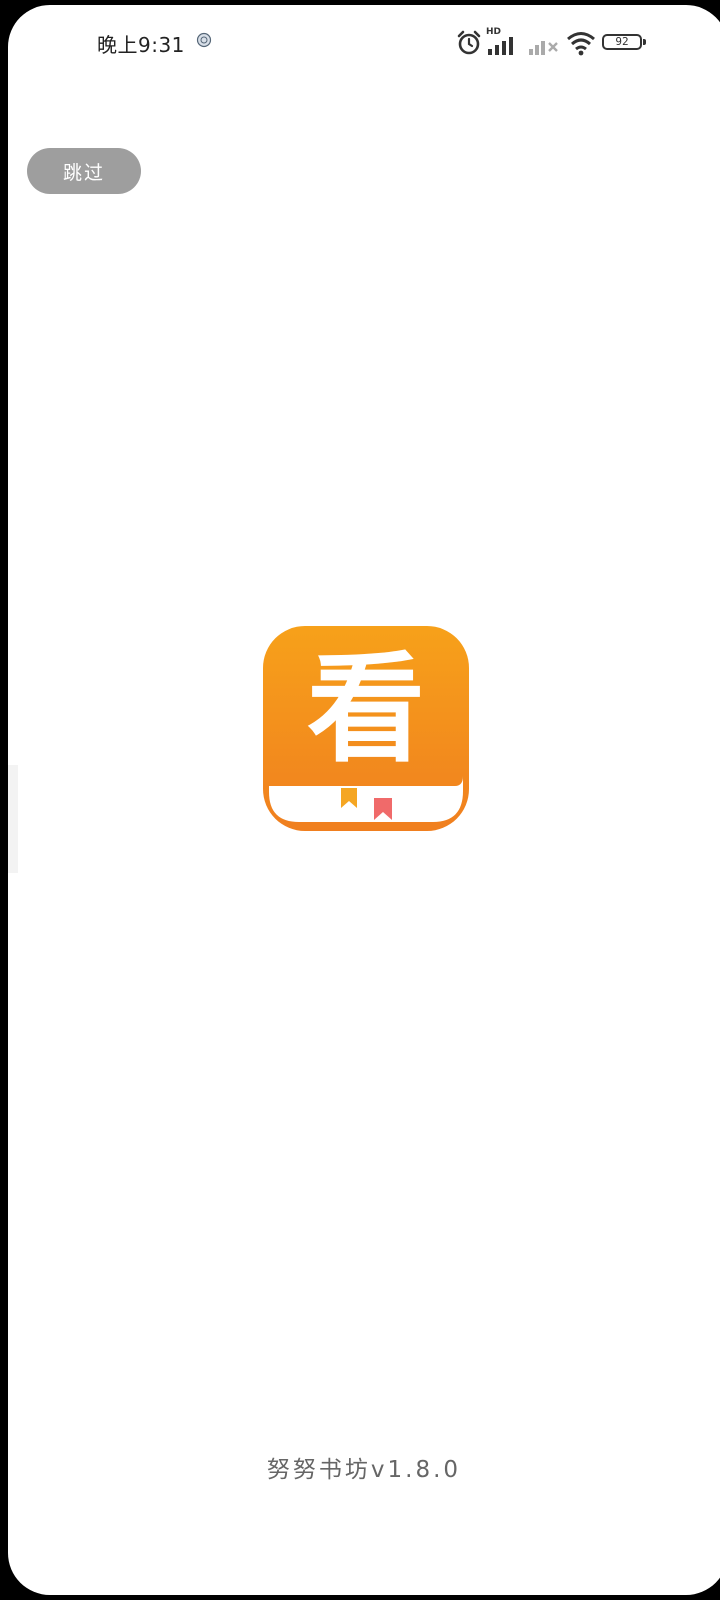  I want to click on status-time: 晚上9:31, so click(141, 45).